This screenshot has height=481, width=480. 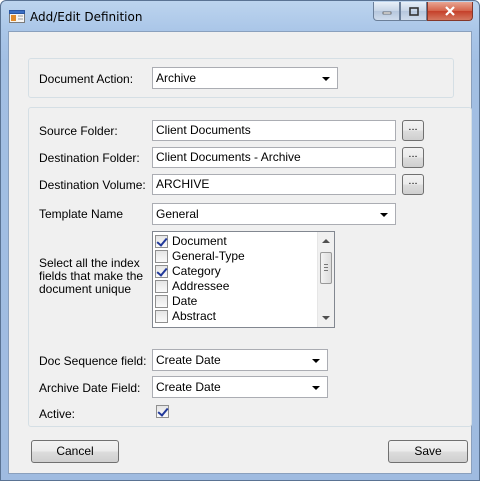 I want to click on close-icon, so click(x=450, y=11).